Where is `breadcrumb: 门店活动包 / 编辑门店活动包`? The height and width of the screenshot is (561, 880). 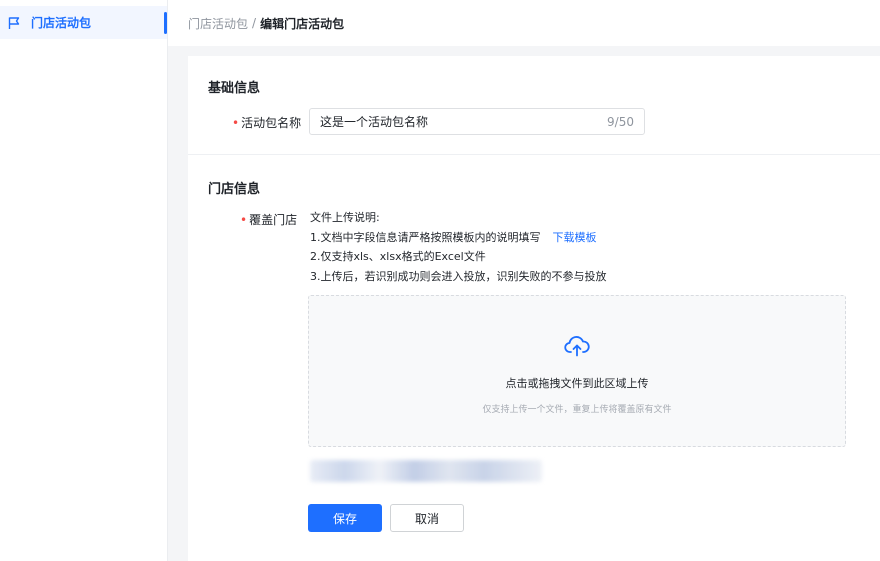
breadcrumb: 门店活动包 / 编辑门店活动包 is located at coordinates (524, 23).